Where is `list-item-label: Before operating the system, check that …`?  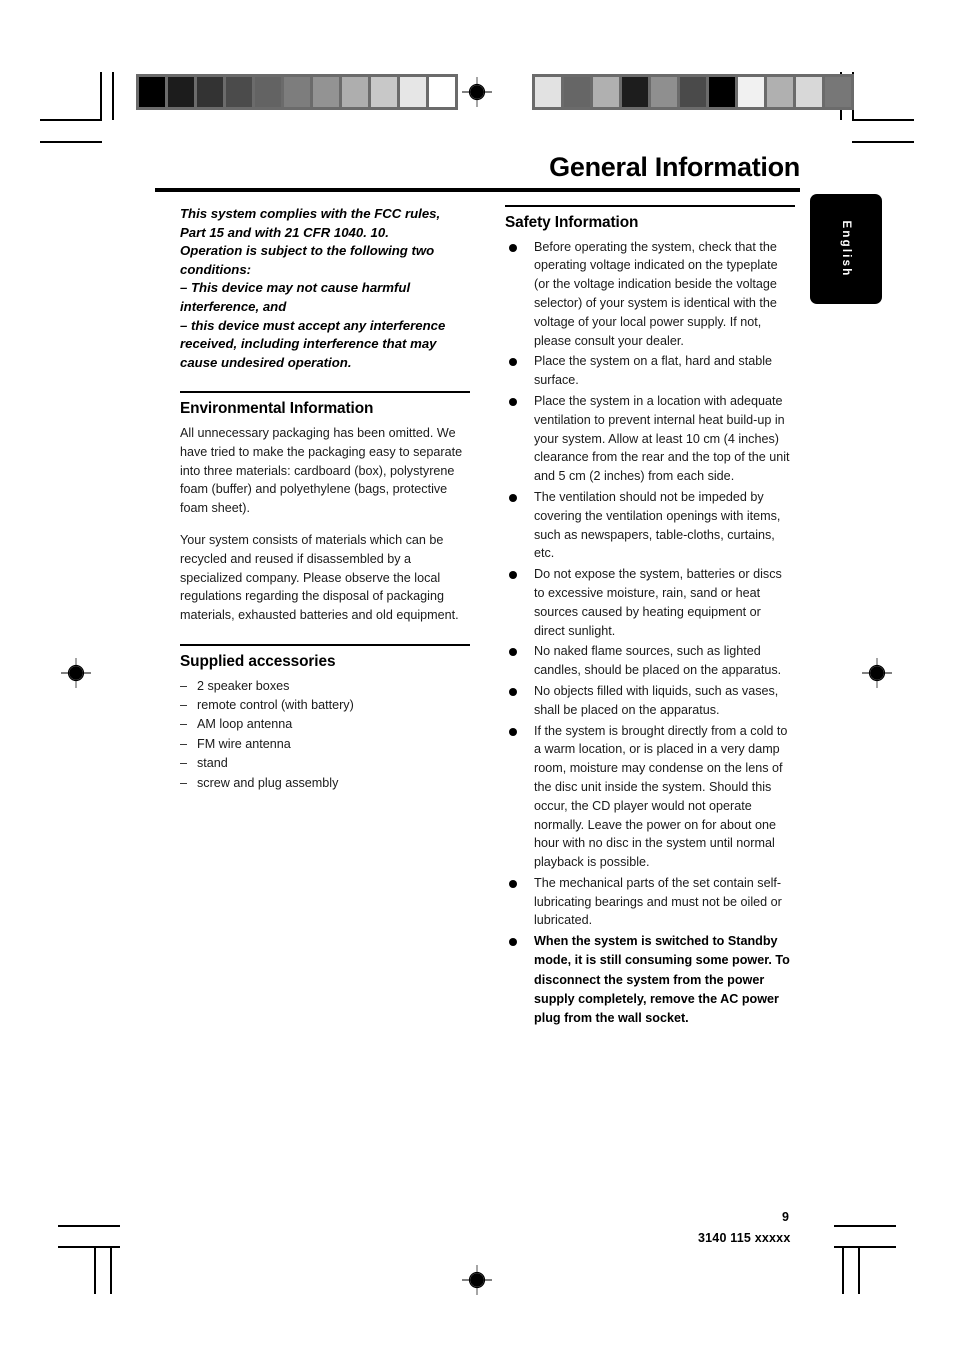 list-item-label: Before operating the system, check that … is located at coordinates (656, 293).